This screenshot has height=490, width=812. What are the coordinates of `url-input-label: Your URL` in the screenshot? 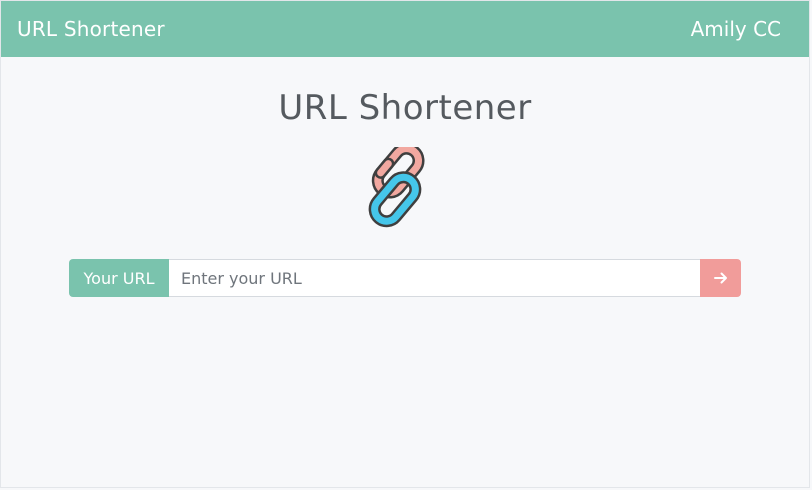 It's located at (119, 278).